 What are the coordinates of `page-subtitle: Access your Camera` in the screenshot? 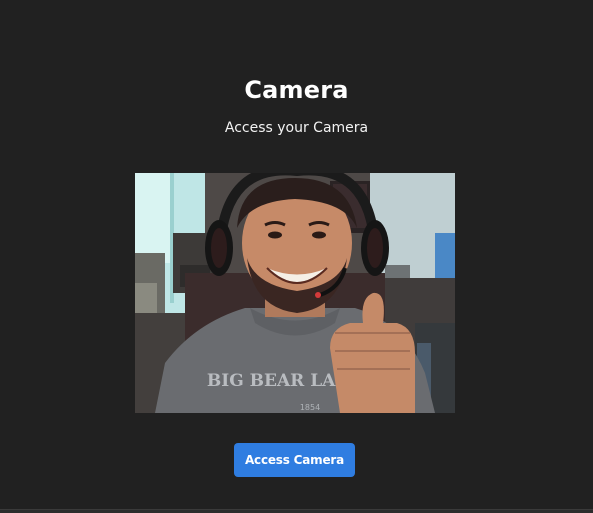 It's located at (296, 128).